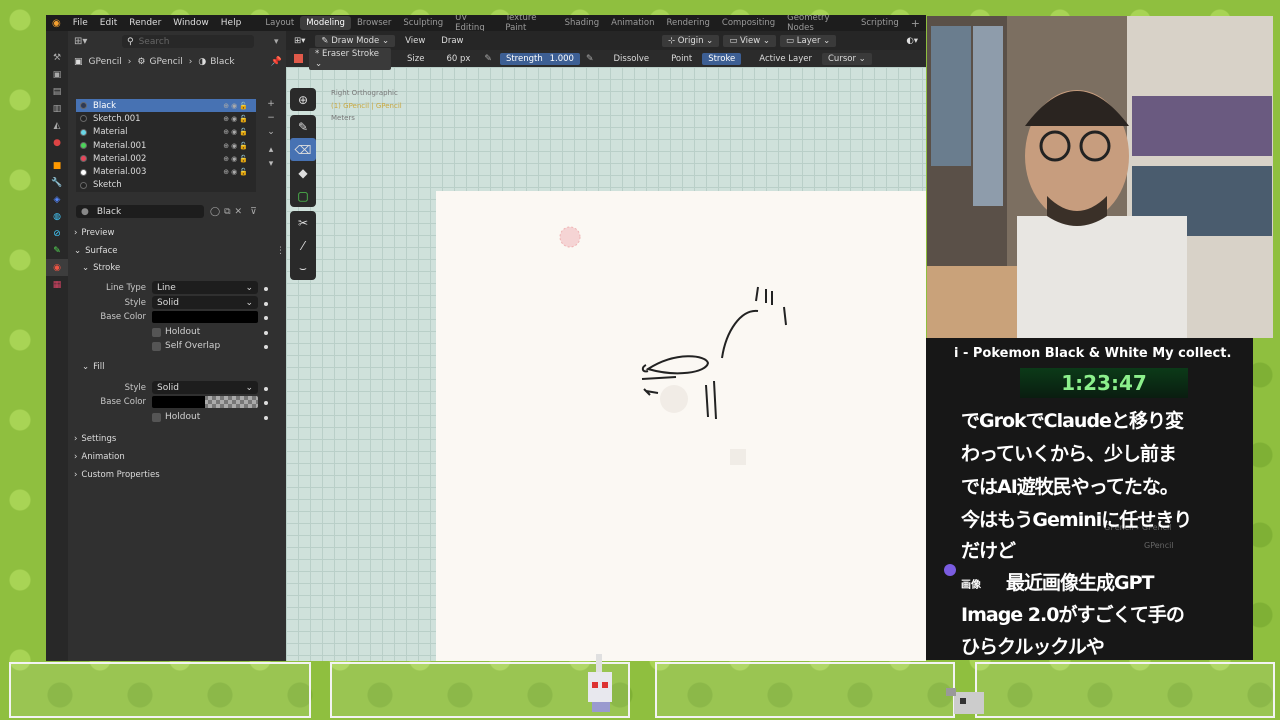 The image size is (1280, 720). Describe the element at coordinates (253, 212) in the screenshot. I see `filter-icon: ⊽` at that location.